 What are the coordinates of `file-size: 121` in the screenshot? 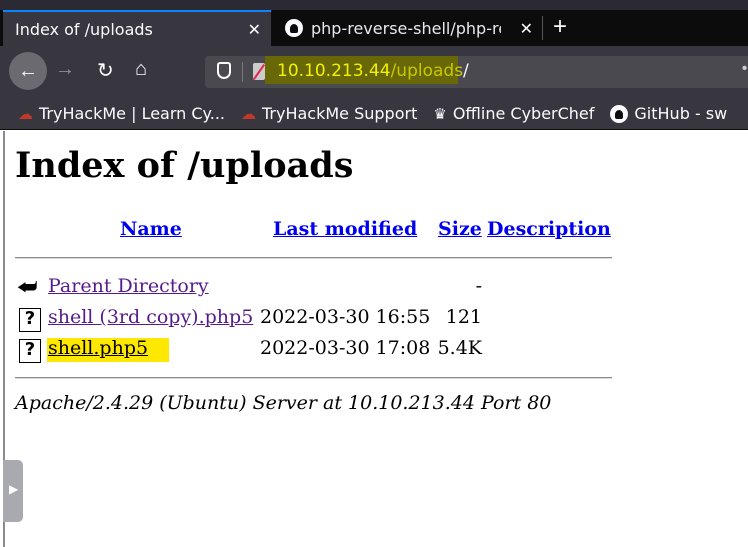 It's located at (463, 317).